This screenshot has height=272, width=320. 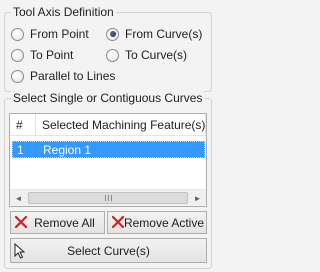 I want to click on radio-from-point-label: From Point, so click(x=59, y=34).